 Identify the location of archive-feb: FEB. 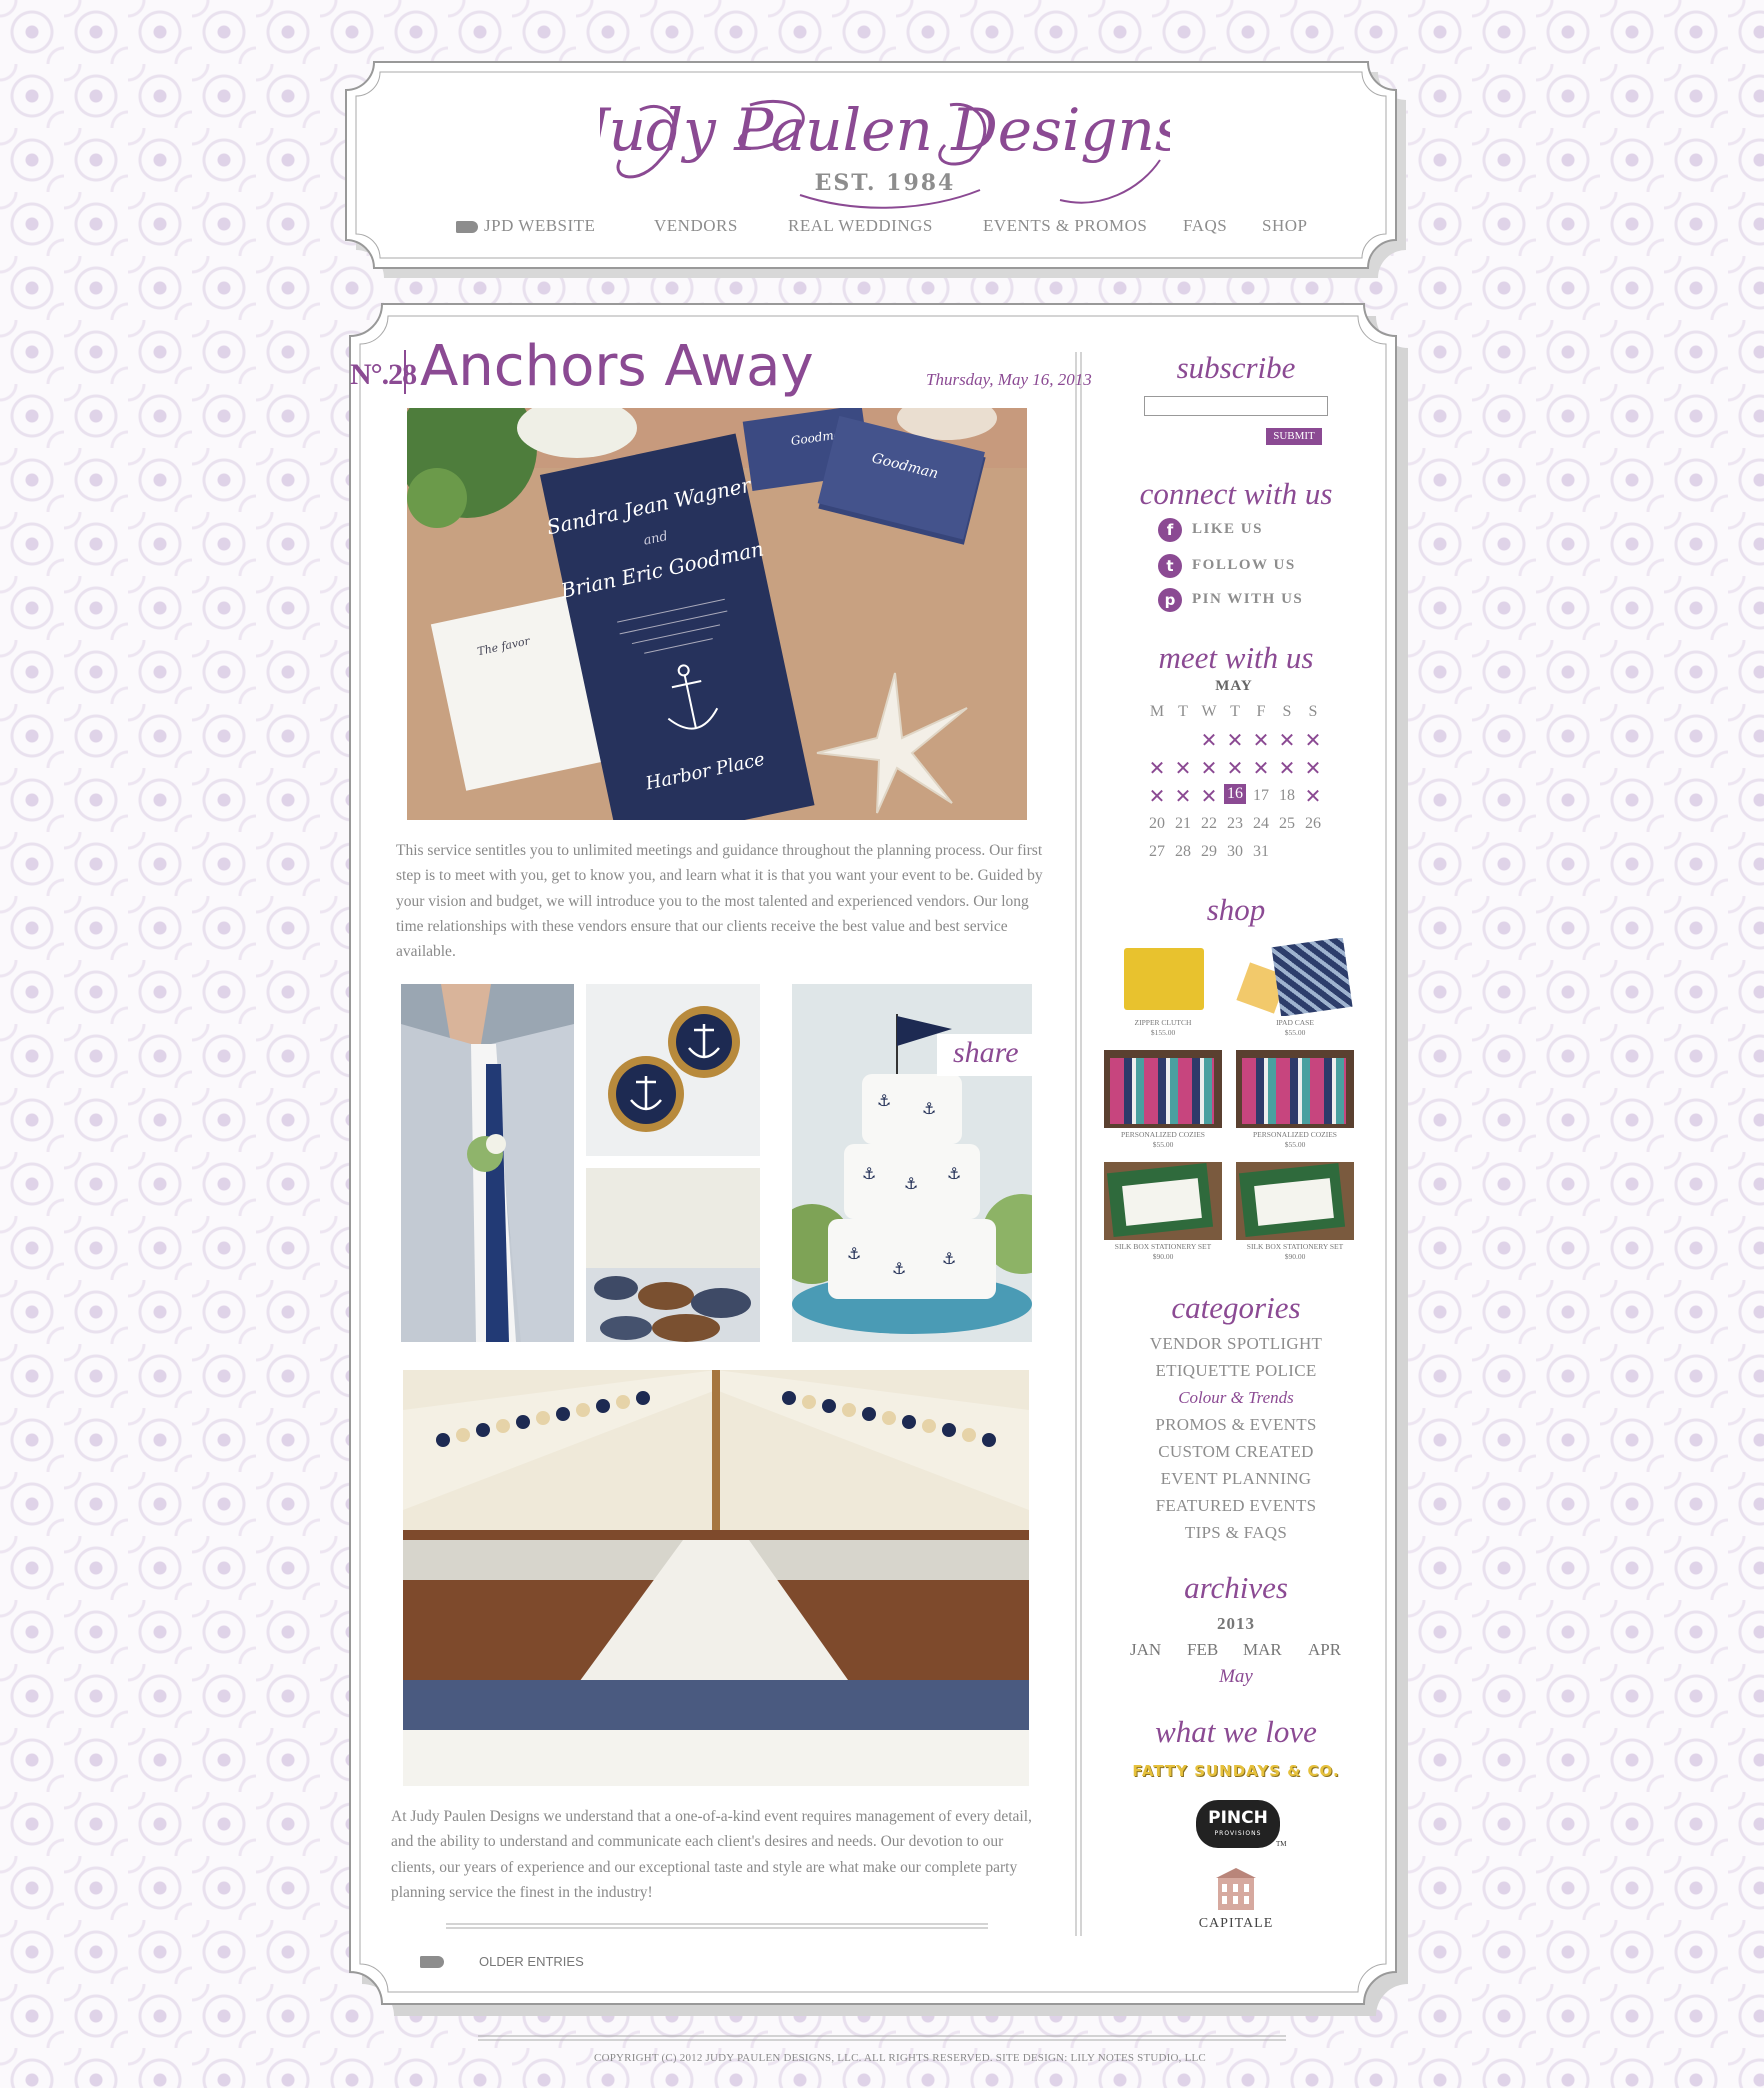
(1202, 1650).